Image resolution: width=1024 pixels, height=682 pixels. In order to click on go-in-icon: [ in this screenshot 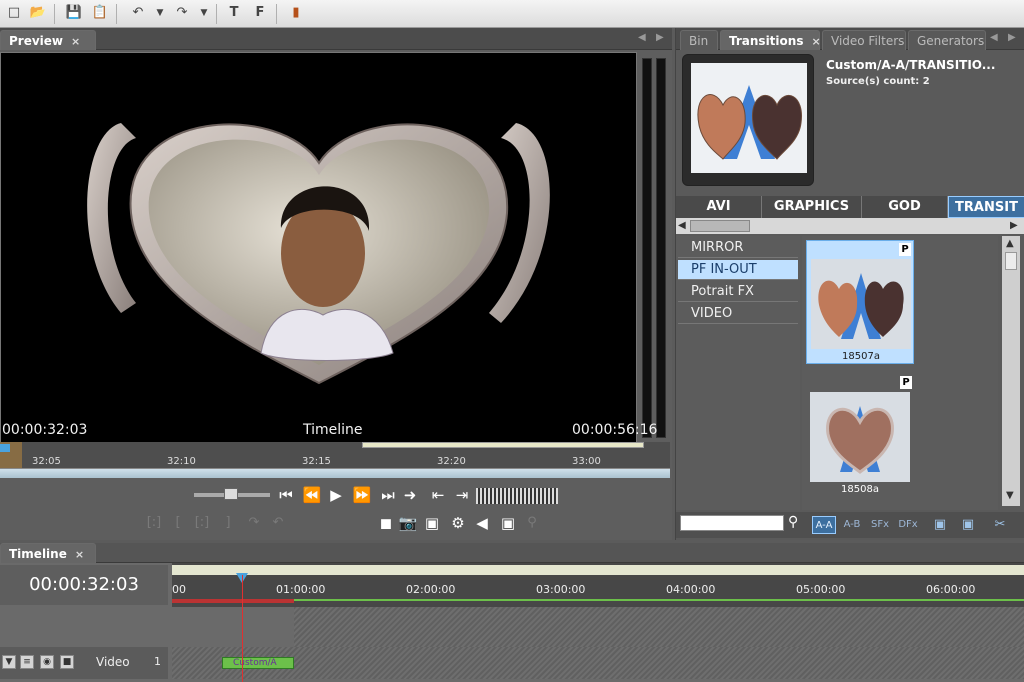, I will do `click(178, 523)`.